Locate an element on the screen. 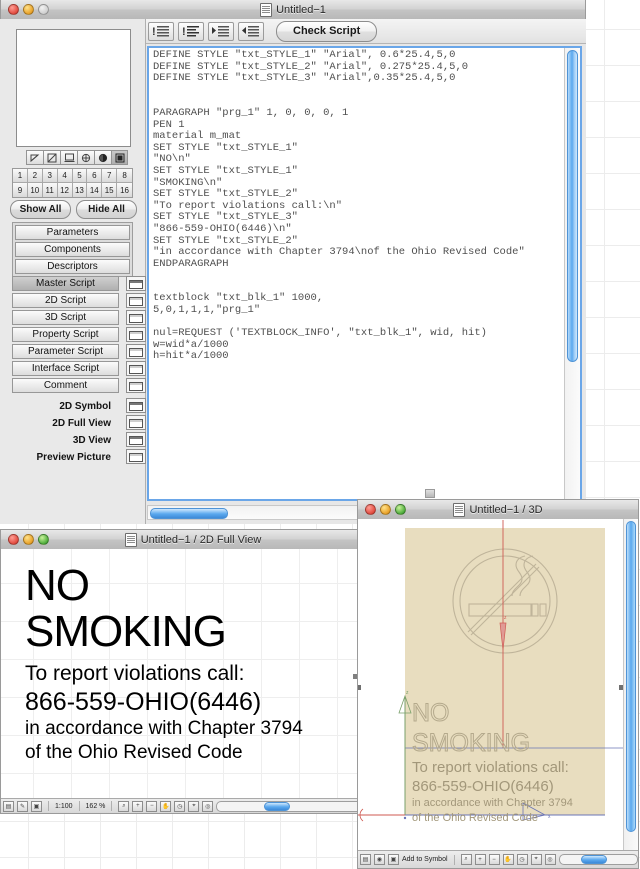  layer-number-14: 14 is located at coordinates (95, 190).